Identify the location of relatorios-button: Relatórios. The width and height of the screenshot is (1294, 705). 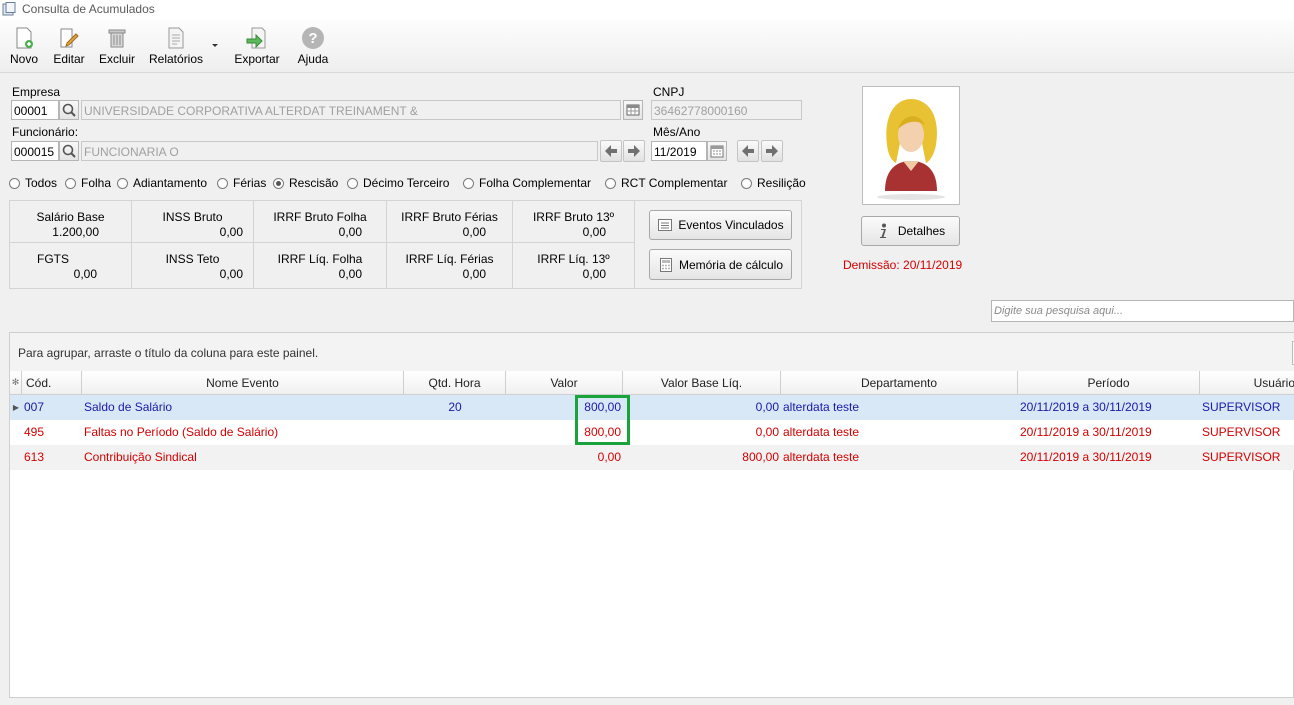
(176, 46).